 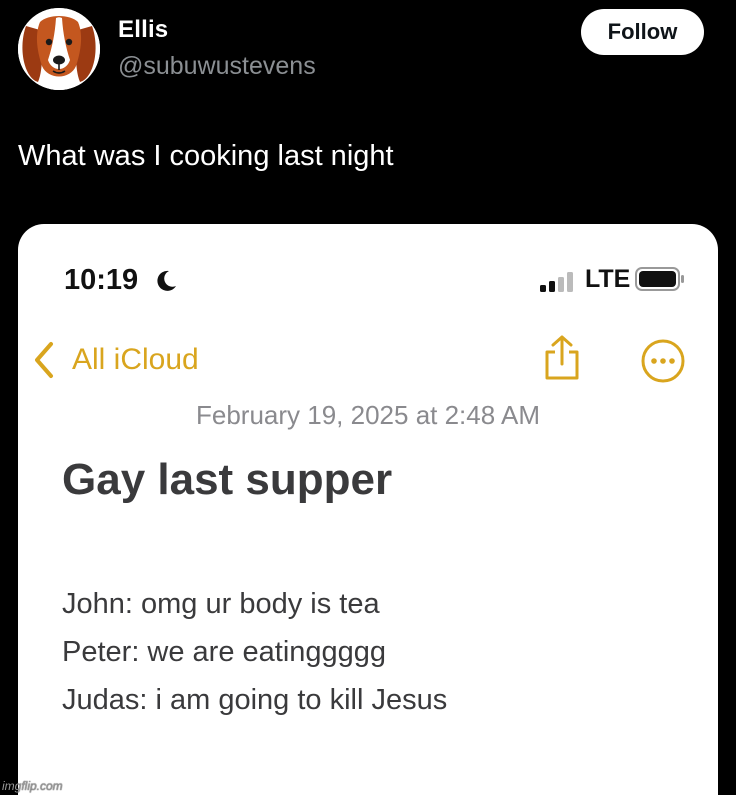 I want to click on display-name: Ellis, so click(x=143, y=30).